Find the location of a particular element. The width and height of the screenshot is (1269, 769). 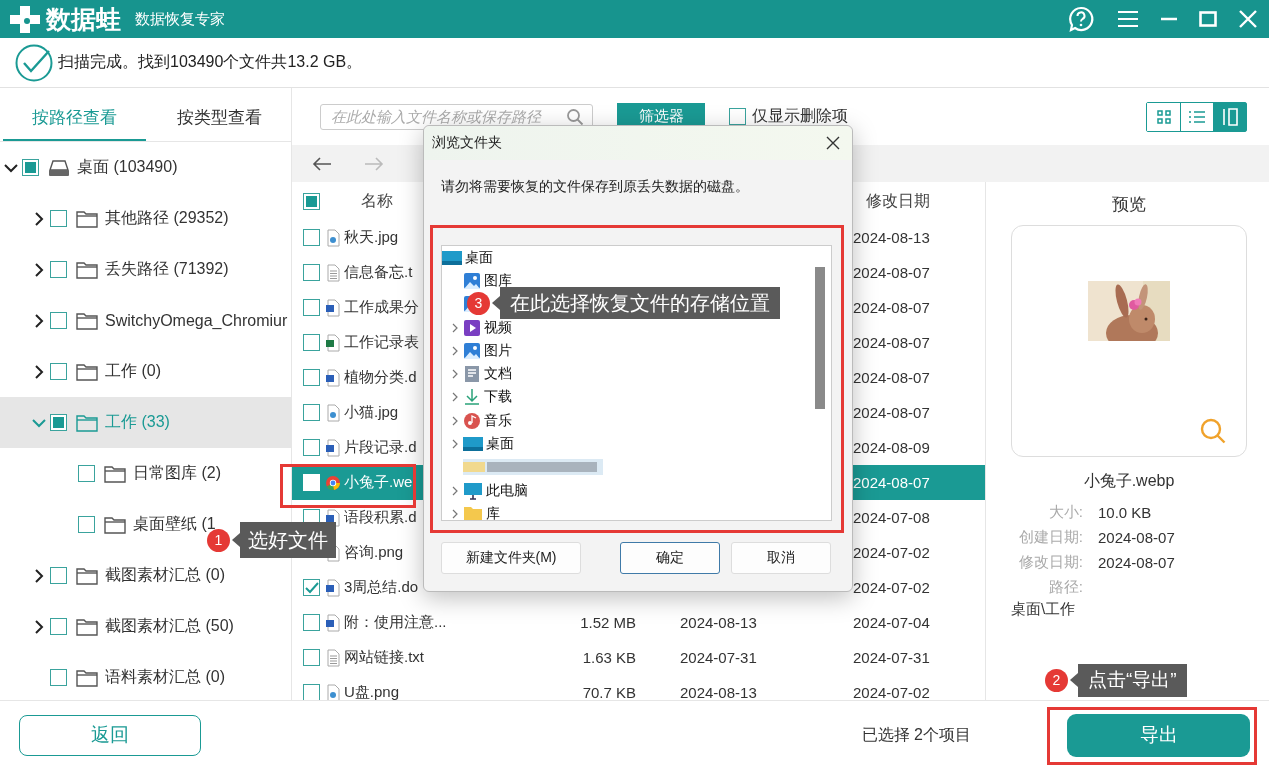

file-size: 1.63 KB is located at coordinates (609, 657).